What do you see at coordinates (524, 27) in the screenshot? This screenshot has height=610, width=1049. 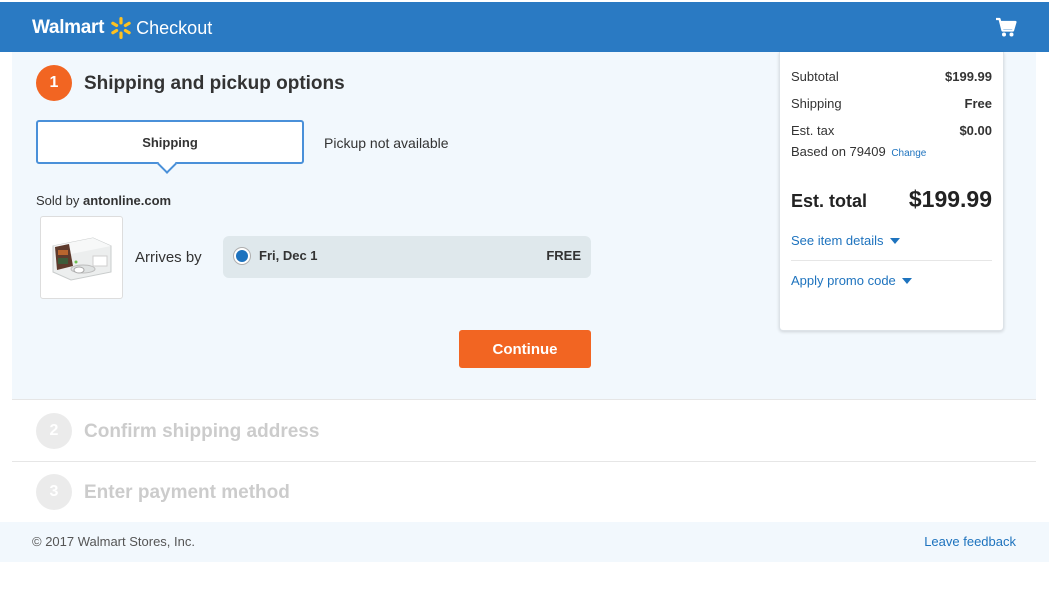 I see `top-header: Walmart Checkout` at bounding box center [524, 27].